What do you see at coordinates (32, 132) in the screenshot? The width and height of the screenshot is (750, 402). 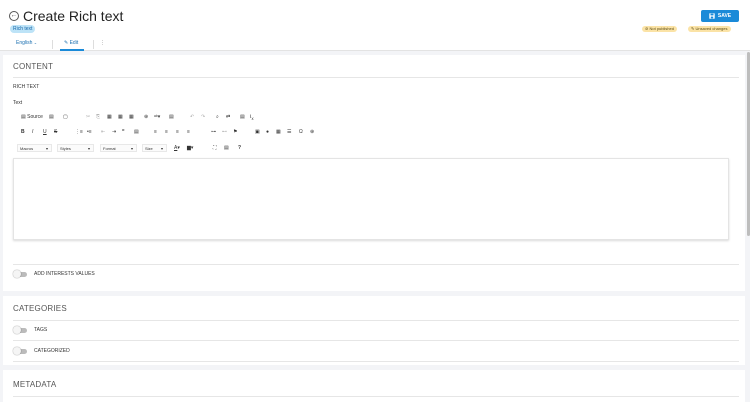 I see `italic-icon: I` at bounding box center [32, 132].